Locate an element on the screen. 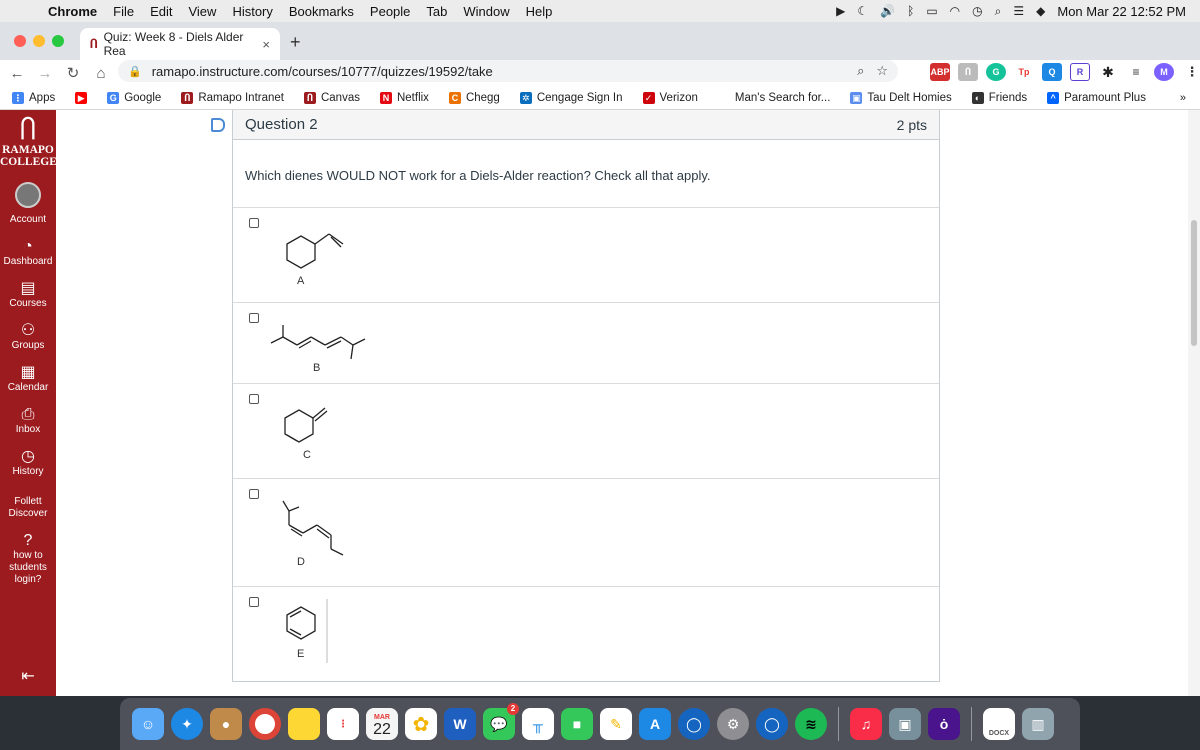 Image resolution: width=1200 pixels, height=750 pixels. r-extension-icon: R is located at coordinates (1080, 72).